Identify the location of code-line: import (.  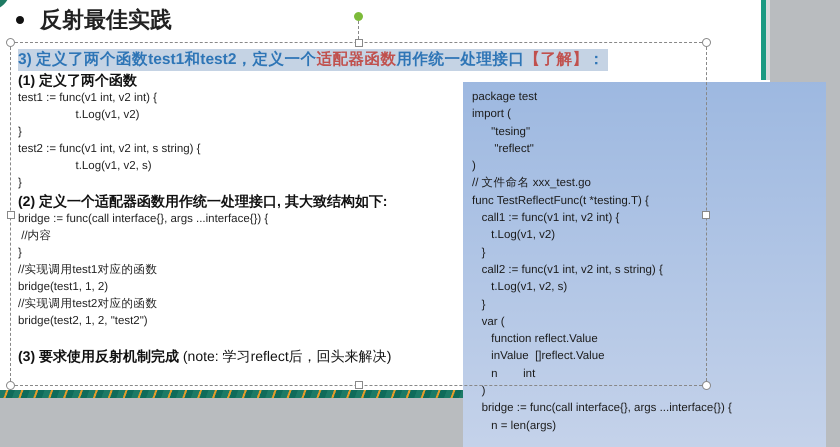
(491, 114).